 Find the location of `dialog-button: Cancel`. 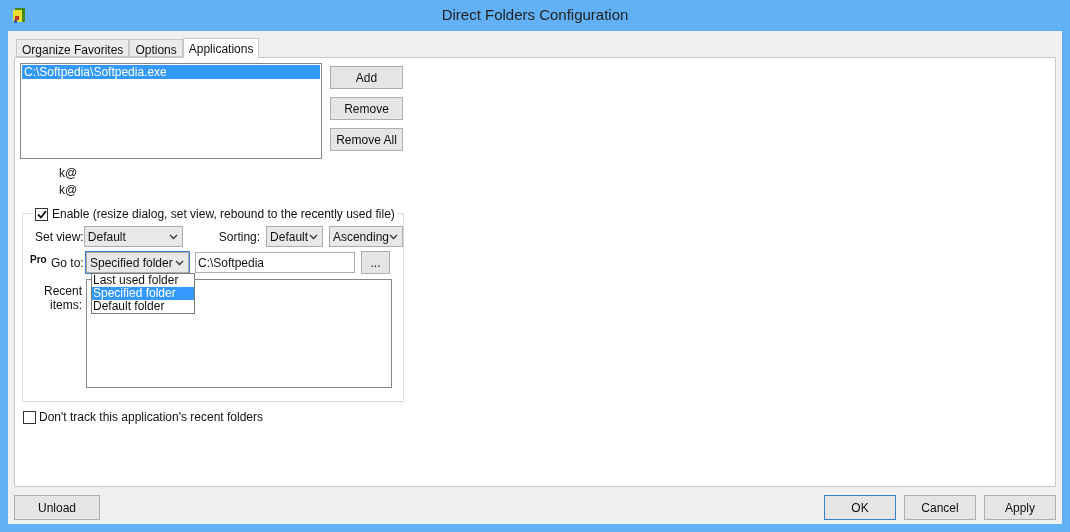

dialog-button: Cancel is located at coordinates (940, 507).